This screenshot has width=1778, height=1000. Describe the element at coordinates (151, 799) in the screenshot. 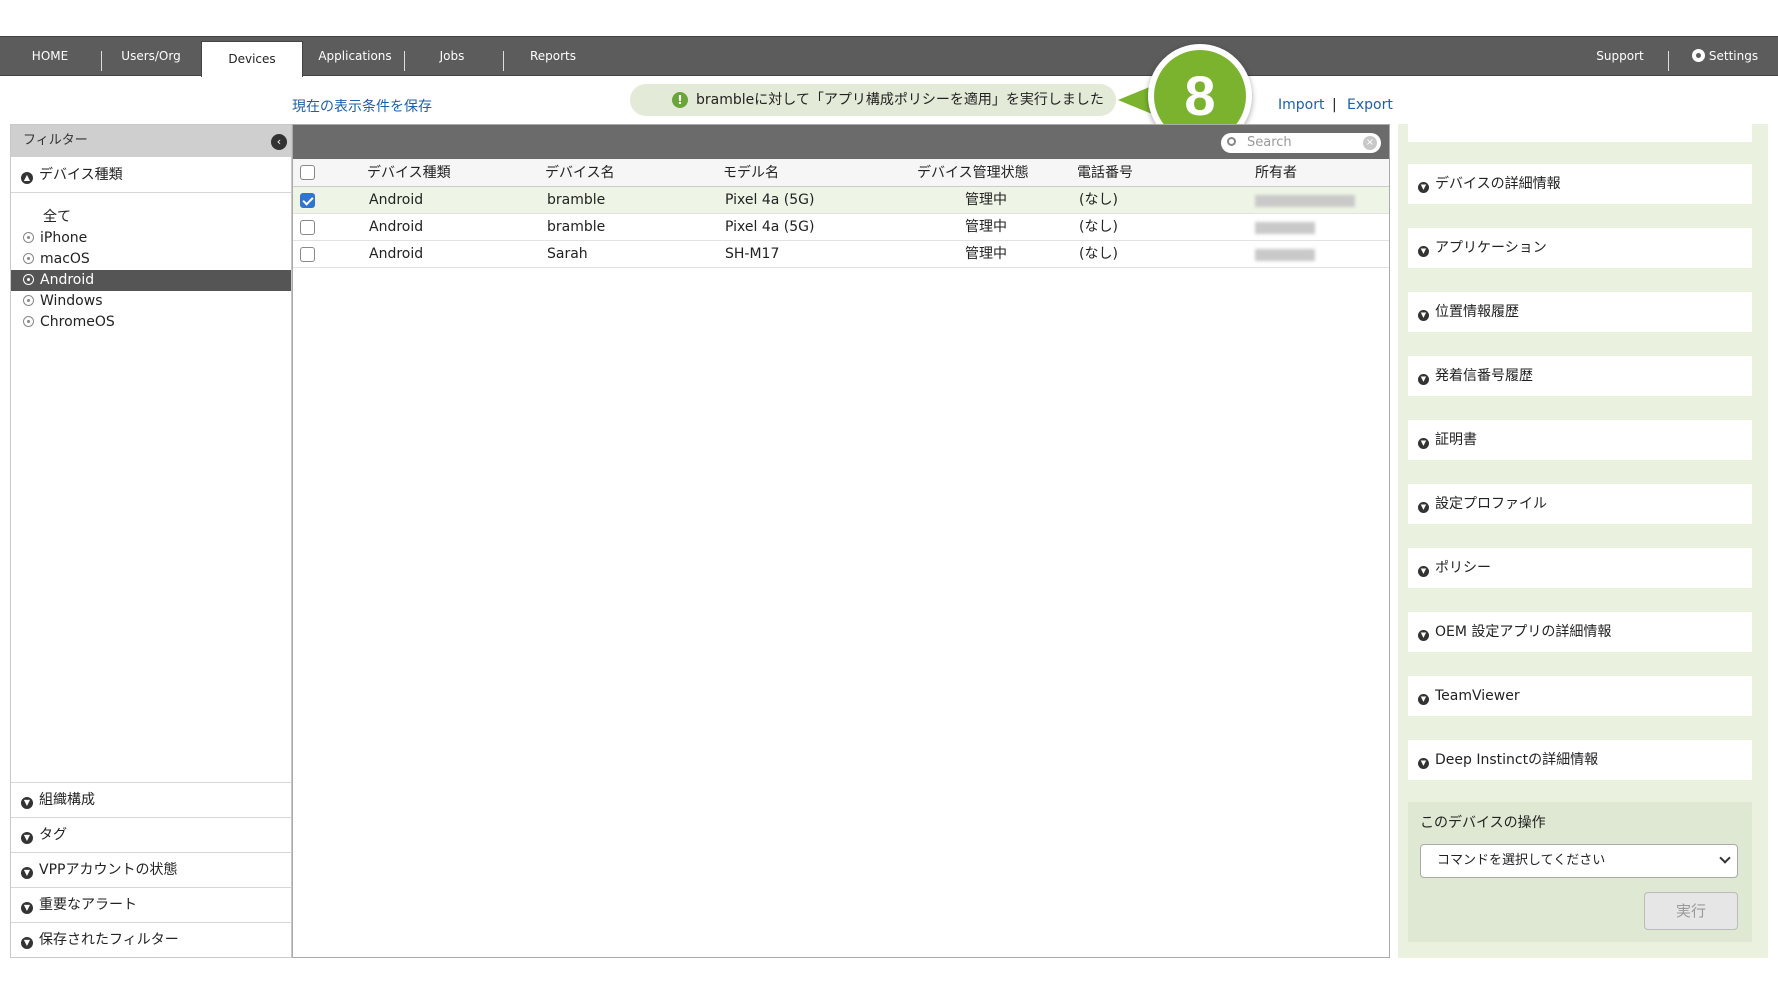

I see `section-organization: ▼ 組織構成` at that location.